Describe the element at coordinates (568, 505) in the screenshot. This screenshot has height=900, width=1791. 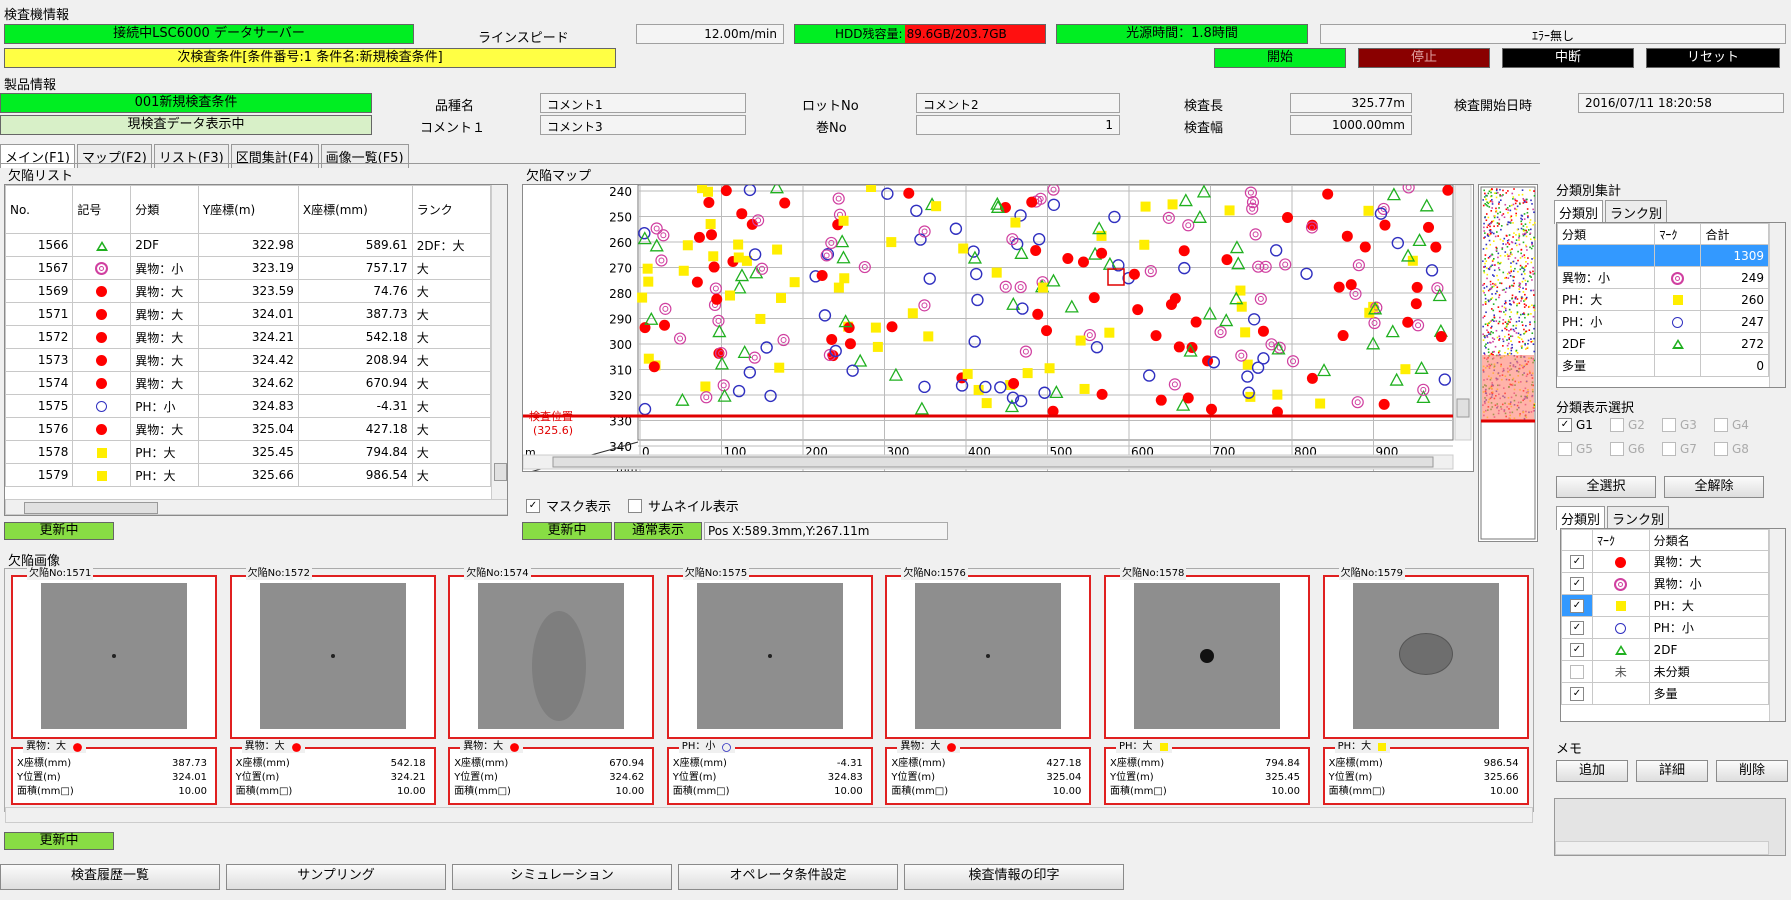
I see `mask-toggle: ✓ マスク表示` at that location.